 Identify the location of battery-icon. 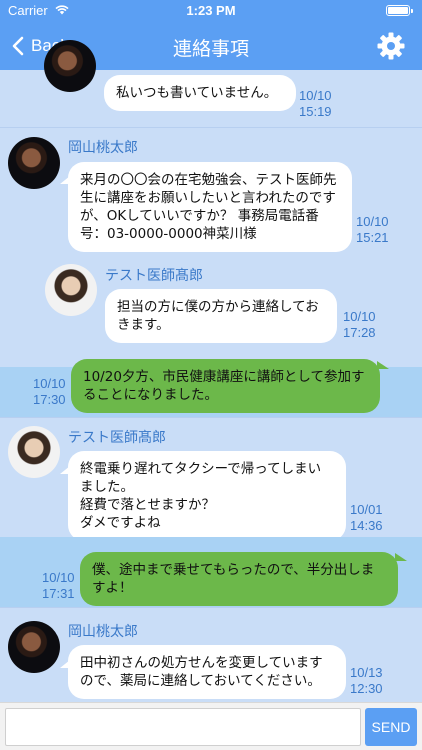
(399, 10).